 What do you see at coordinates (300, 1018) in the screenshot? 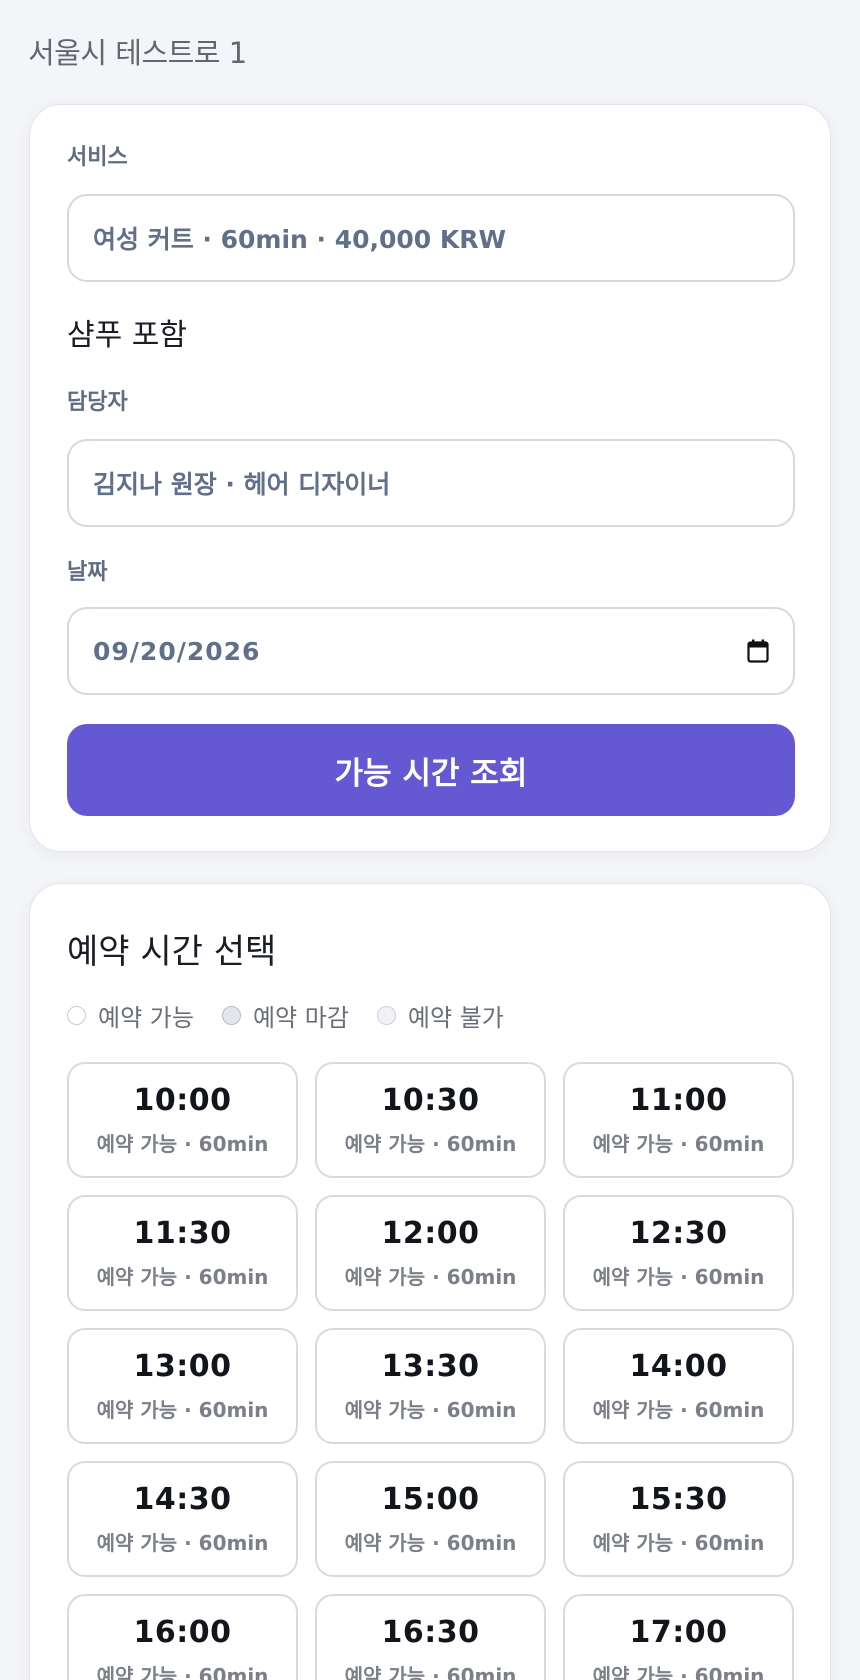
I see `legend-closed-label: 예약 마감` at bounding box center [300, 1018].